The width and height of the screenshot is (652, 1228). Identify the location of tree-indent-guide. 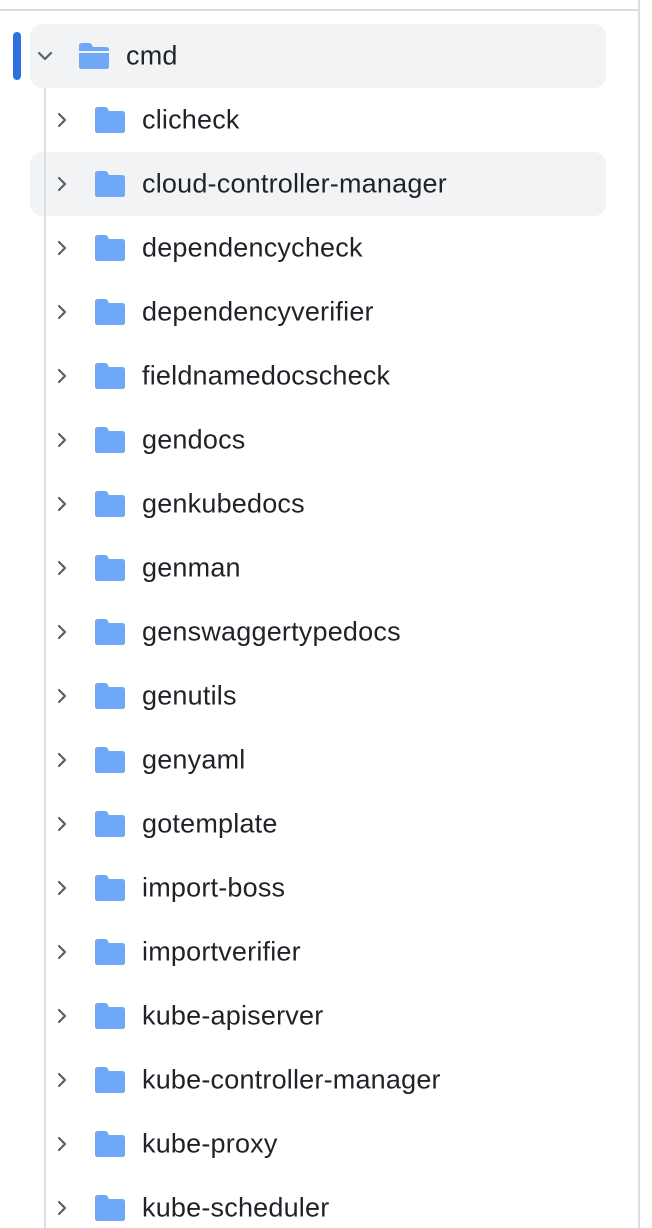
(45, 658).